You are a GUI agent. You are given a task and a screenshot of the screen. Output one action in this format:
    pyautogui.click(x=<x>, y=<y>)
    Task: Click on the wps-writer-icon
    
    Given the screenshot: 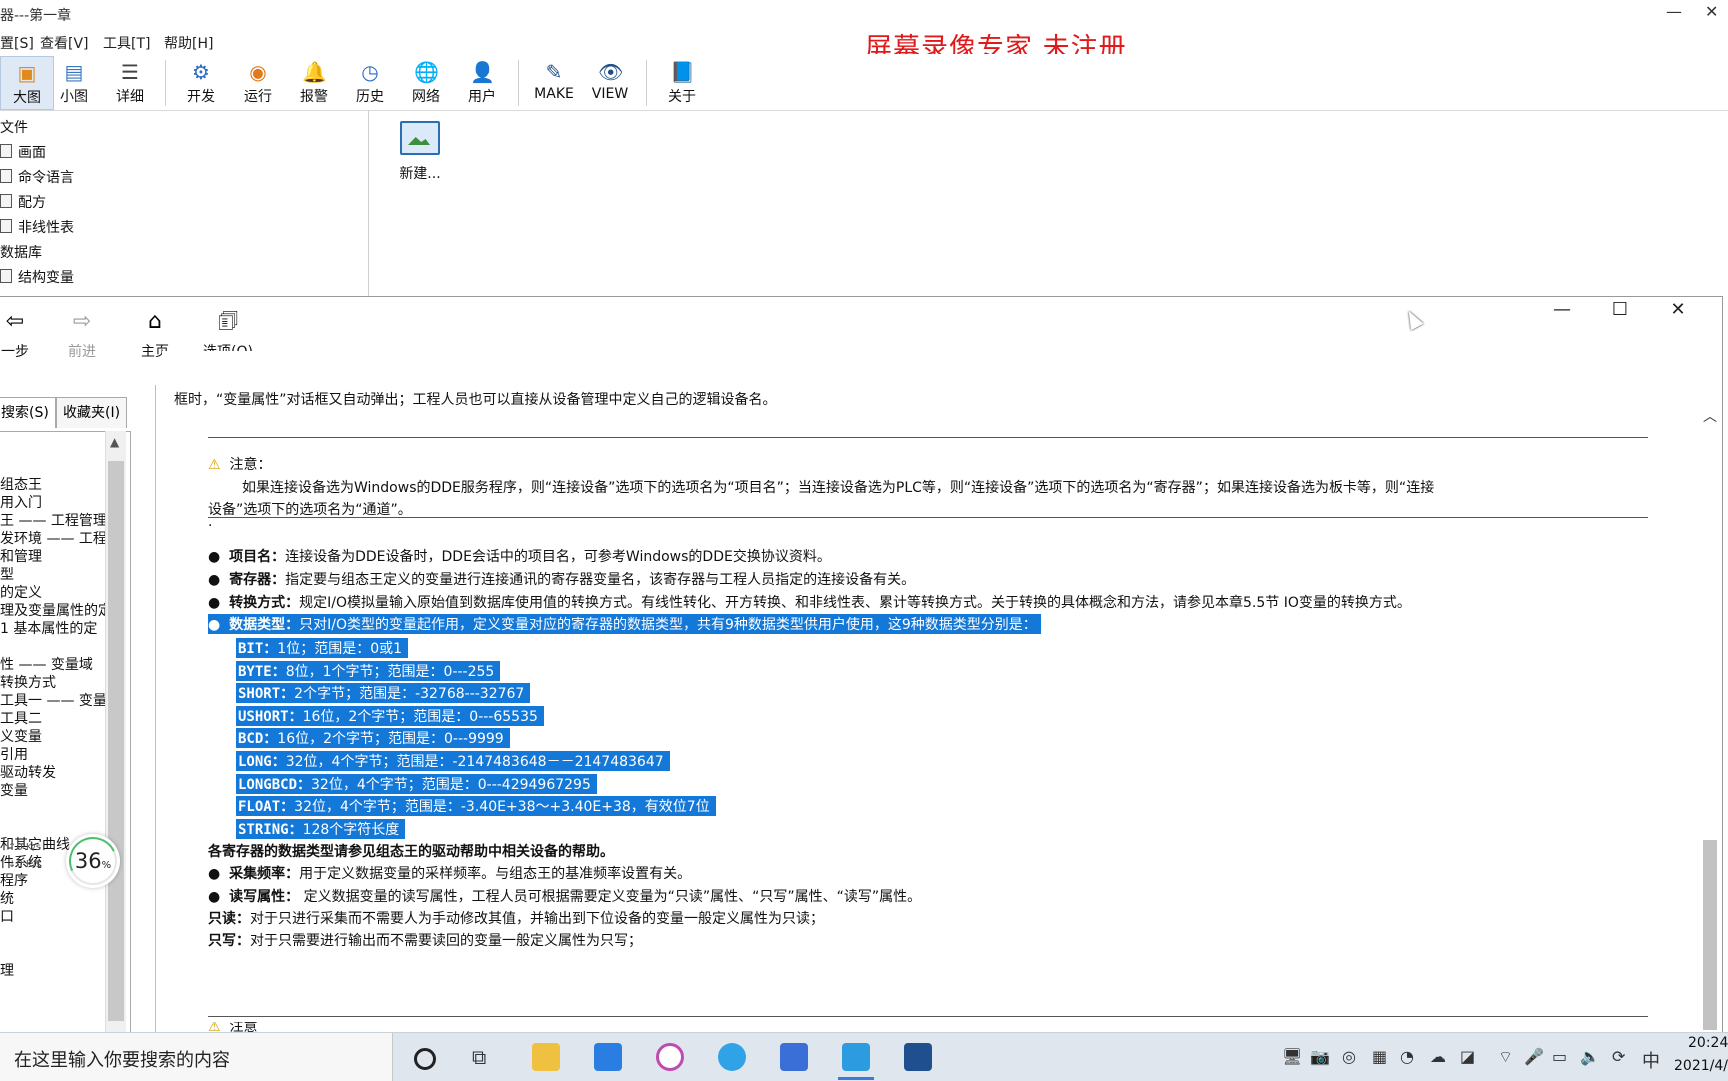 What is the action you would take?
    pyautogui.click(x=794, y=1057)
    